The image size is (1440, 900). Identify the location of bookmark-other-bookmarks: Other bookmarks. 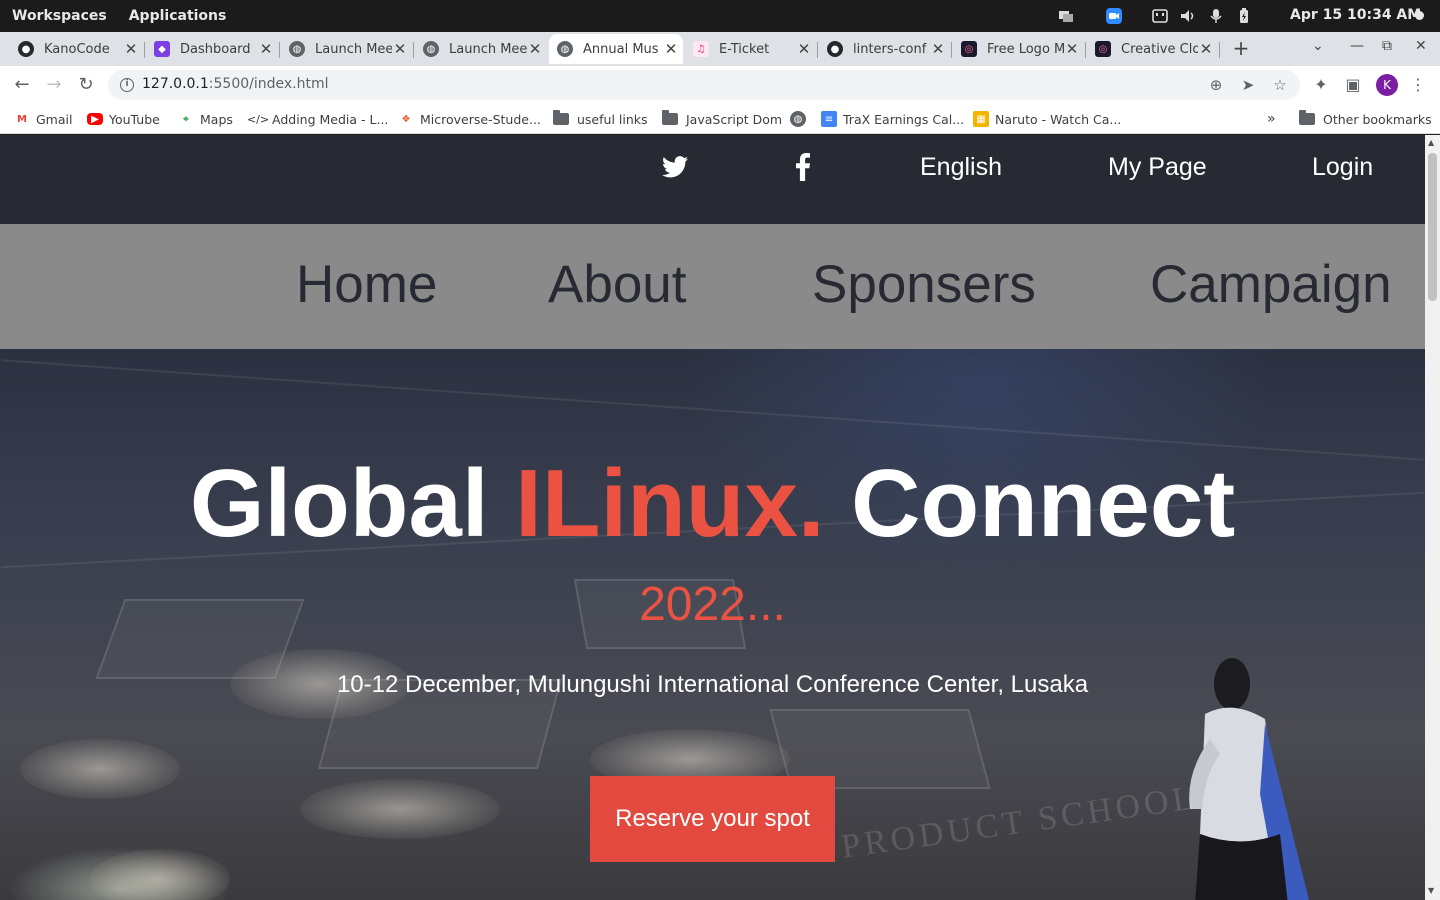
(1365, 119).